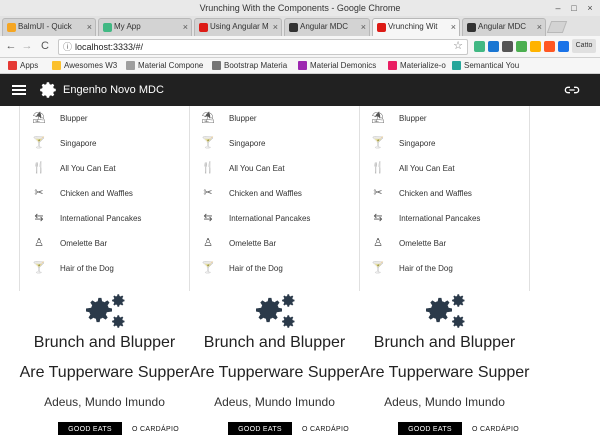  I want to click on maximize-button: □, so click(574, 8).